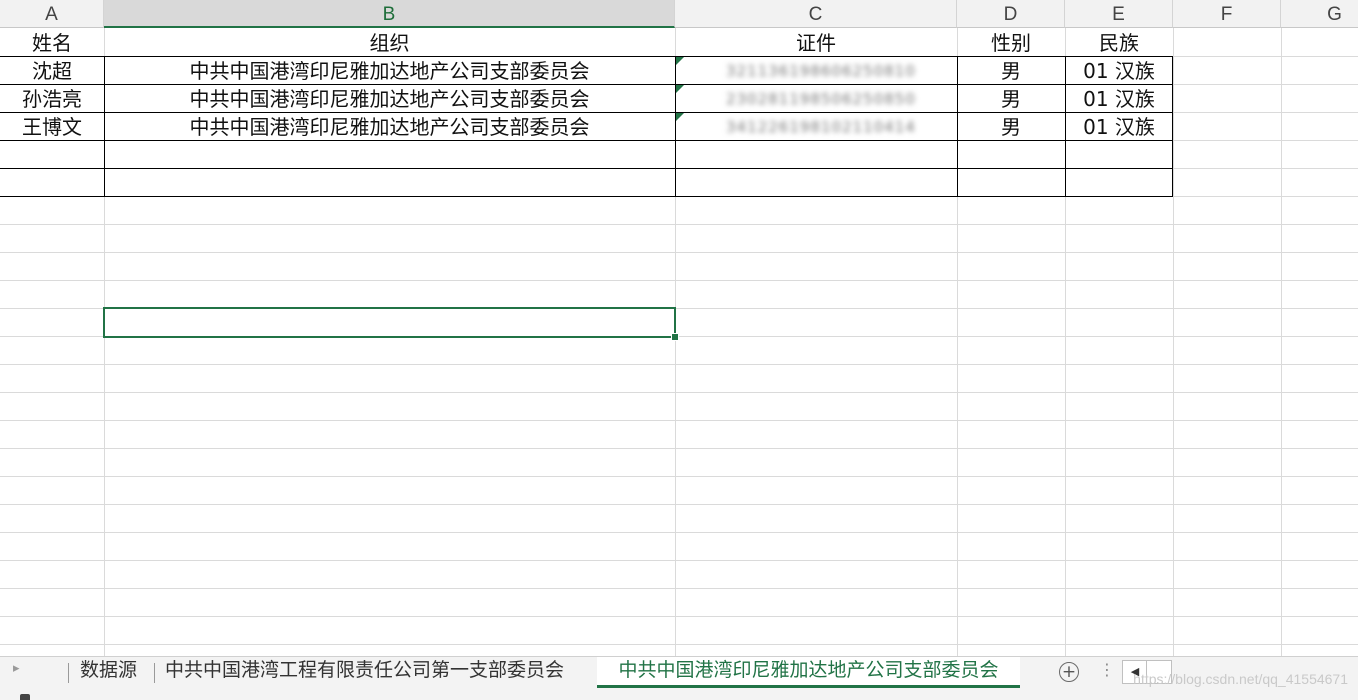 The width and height of the screenshot is (1358, 700). I want to click on sheet-tab-jakarta-branch: 中共中国港湾印尼雅加达地产公司支部委员会, so click(808, 672).